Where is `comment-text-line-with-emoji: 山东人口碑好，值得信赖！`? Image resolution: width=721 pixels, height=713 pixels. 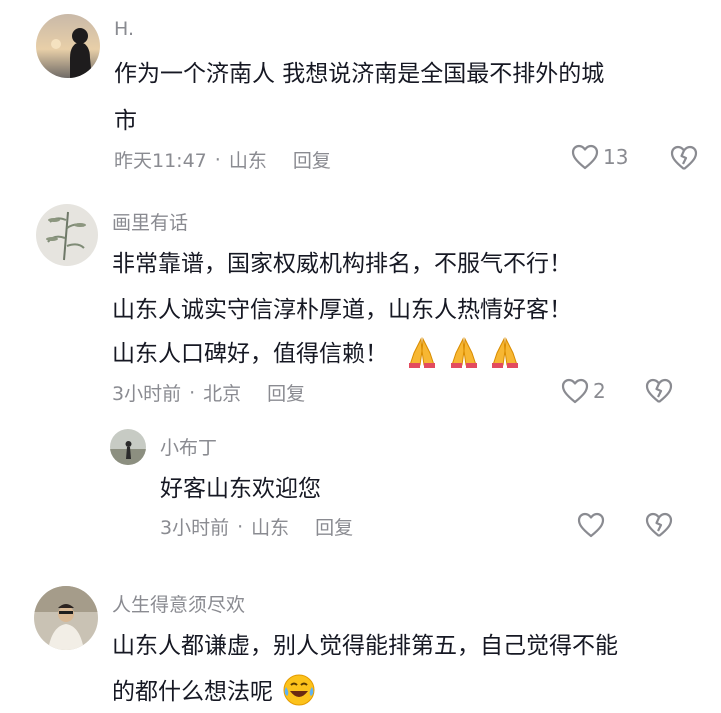 comment-text-line-with-emoji: 山东人口碑好，值得信赖！ is located at coordinates (317, 354).